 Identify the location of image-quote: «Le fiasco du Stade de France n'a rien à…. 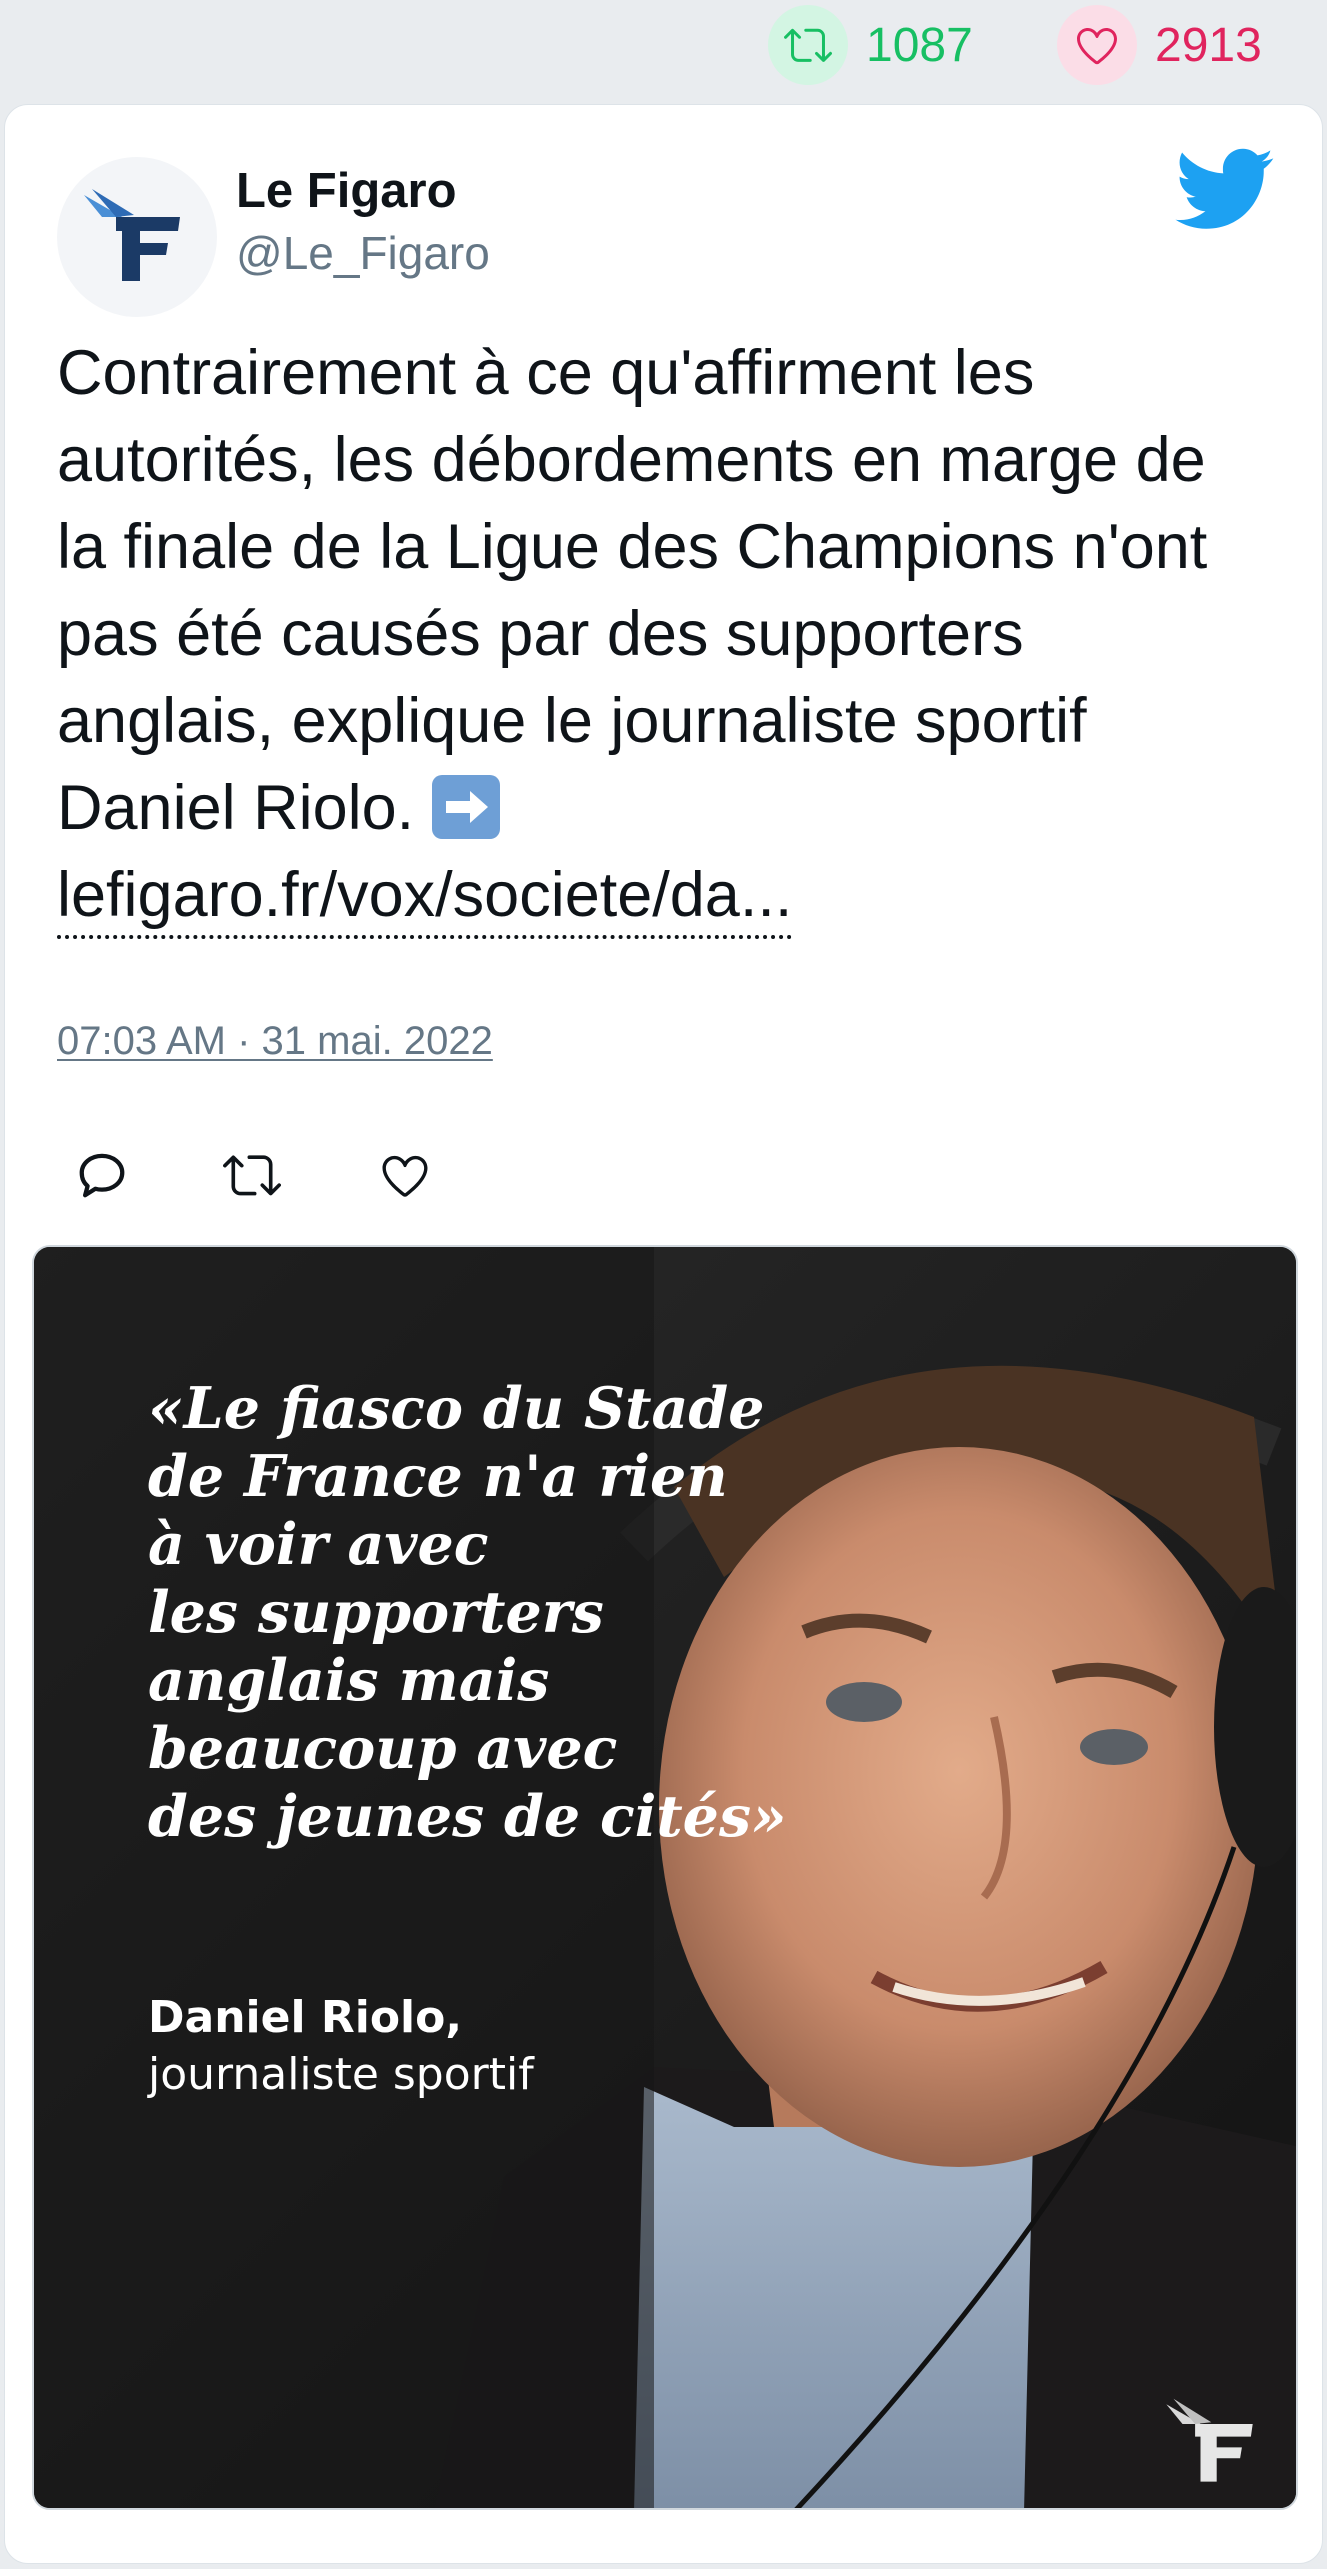
(468, 1613).